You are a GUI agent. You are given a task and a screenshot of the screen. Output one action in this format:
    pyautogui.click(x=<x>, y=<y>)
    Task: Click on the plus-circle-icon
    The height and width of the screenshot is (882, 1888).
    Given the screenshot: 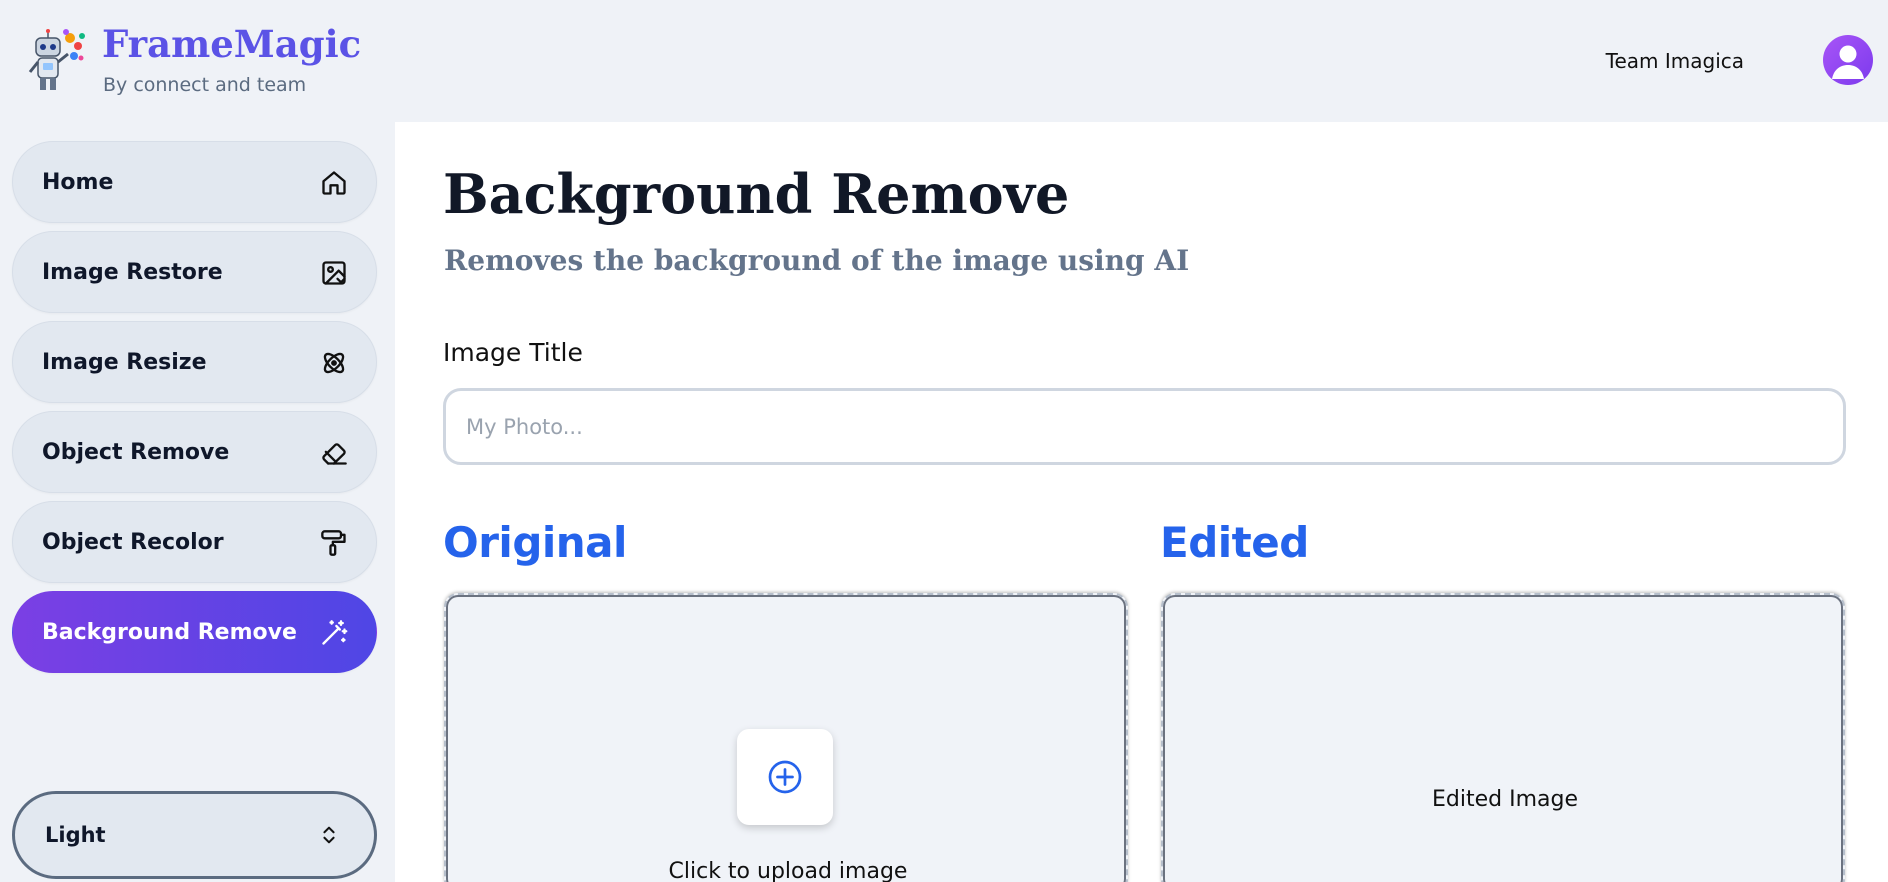 What is the action you would take?
    pyautogui.click(x=785, y=777)
    